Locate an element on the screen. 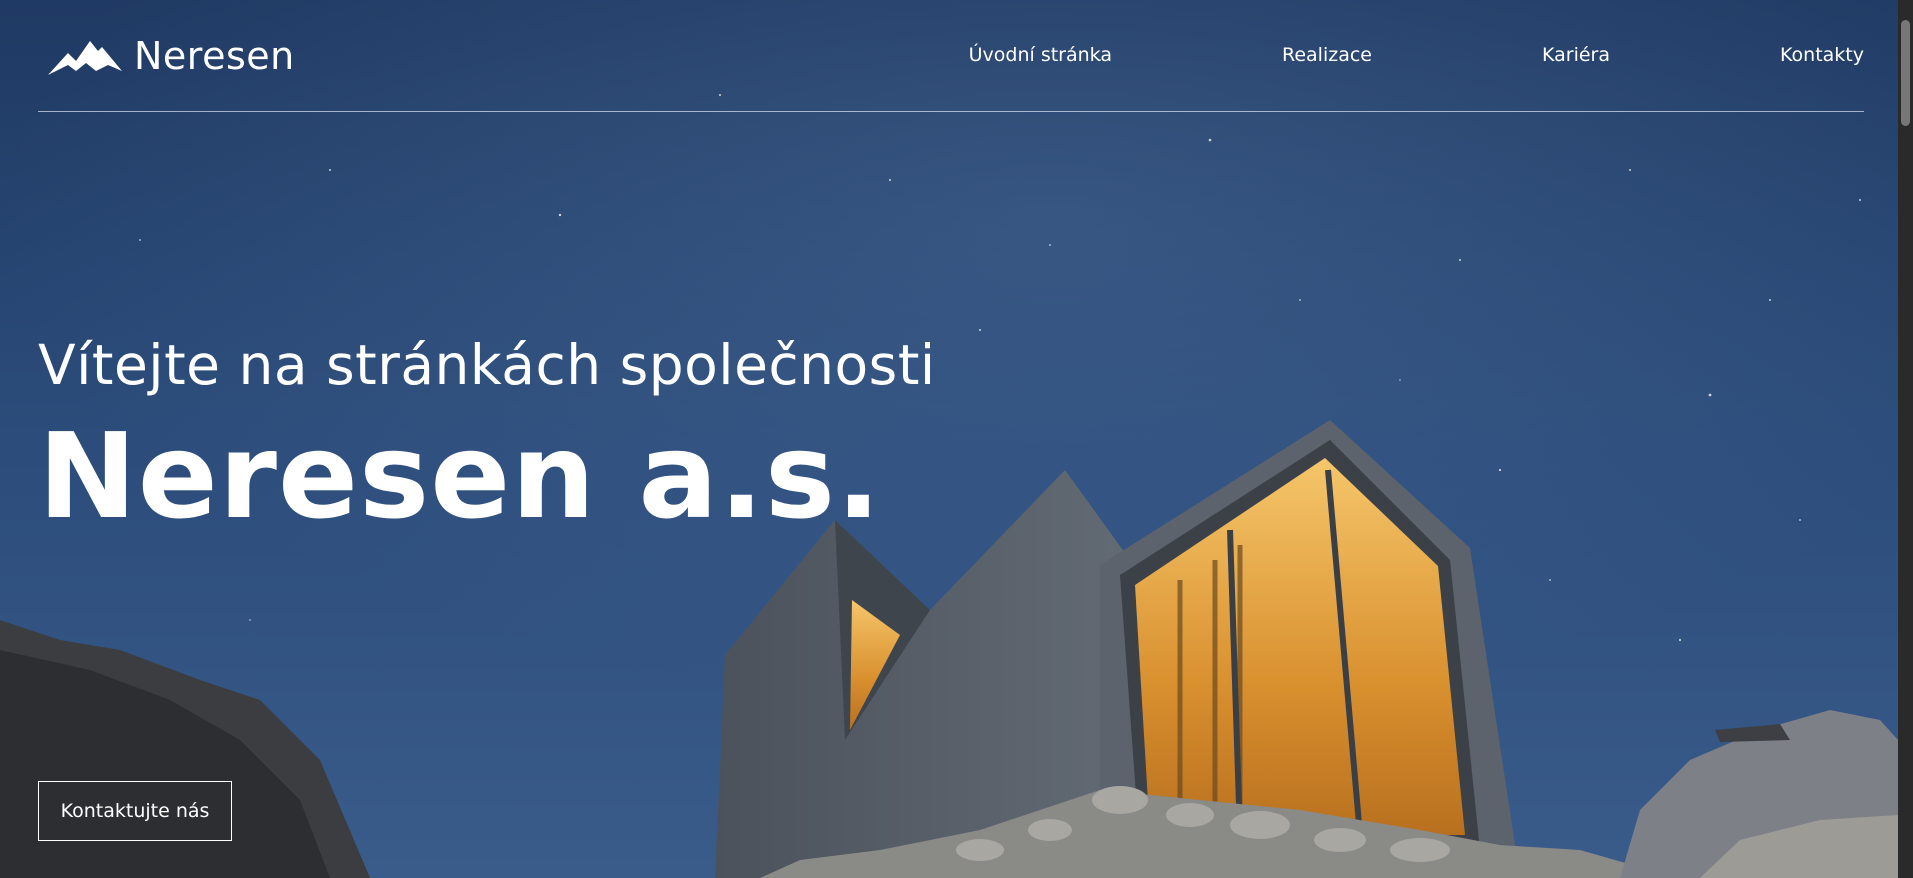 The image size is (1913, 878). hero-welcome-heading: Vítejte na stránkách společnosti is located at coordinates (487, 365).